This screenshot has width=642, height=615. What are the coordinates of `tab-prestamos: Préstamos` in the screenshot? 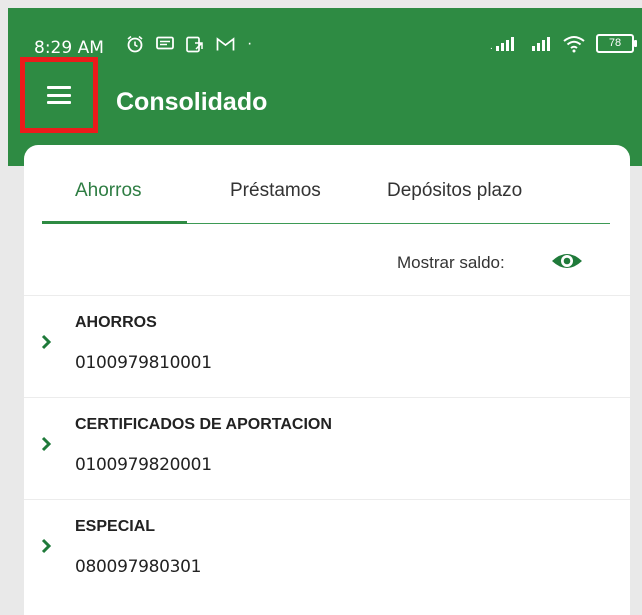 It's located at (275, 191).